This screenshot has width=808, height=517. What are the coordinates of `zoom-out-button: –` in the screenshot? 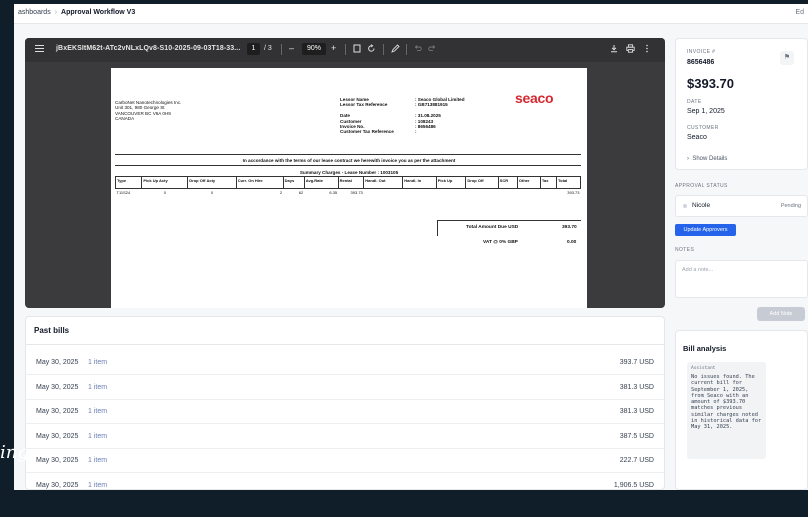 It's located at (291, 48).